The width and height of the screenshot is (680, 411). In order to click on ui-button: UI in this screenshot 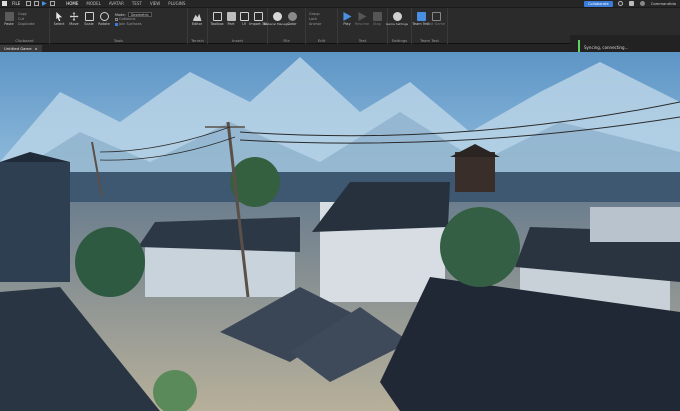, I will do `click(244, 18)`.